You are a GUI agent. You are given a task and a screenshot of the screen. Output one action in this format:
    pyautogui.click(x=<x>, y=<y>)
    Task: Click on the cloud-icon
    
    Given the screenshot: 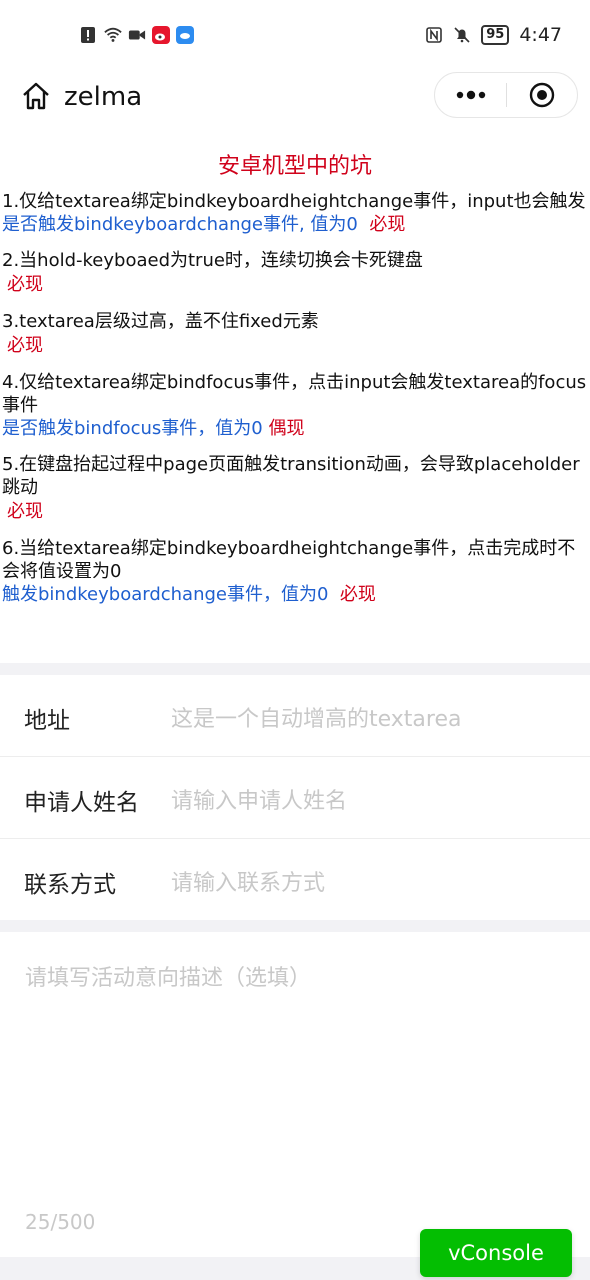 What is the action you would take?
    pyautogui.click(x=185, y=35)
    